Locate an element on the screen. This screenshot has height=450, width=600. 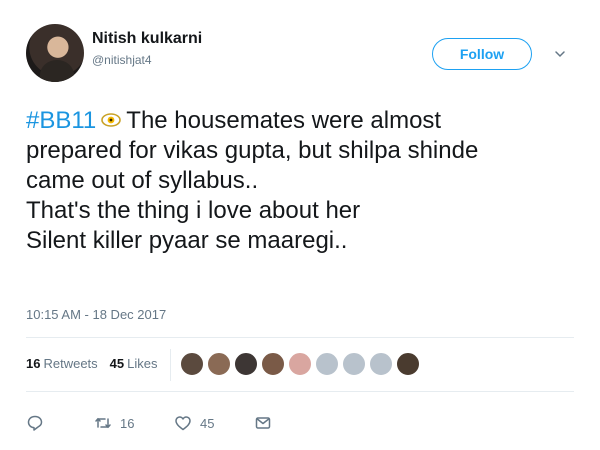
like-count: 45 is located at coordinates (207, 423).